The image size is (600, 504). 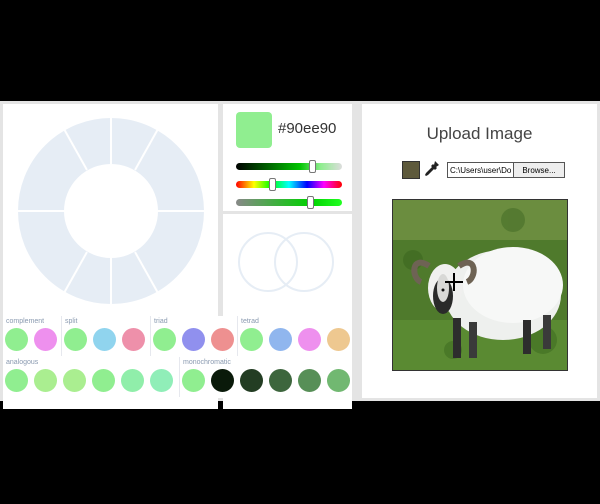 What do you see at coordinates (71, 321) in the screenshot?
I see `scheme-label: split` at bounding box center [71, 321].